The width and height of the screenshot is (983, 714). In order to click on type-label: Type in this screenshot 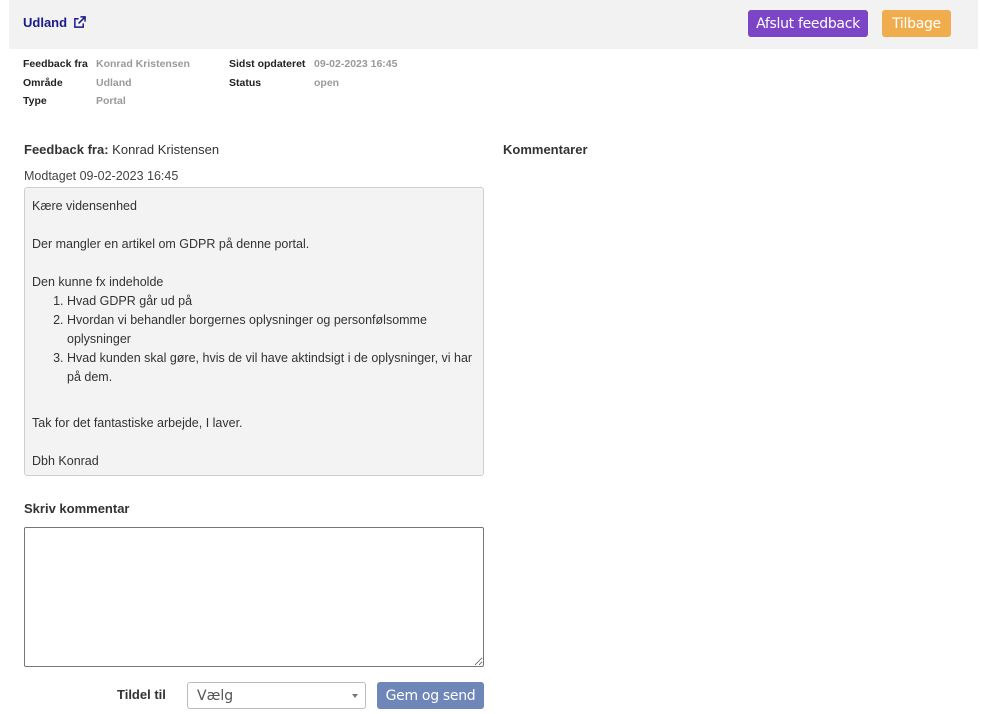, I will do `click(35, 101)`.